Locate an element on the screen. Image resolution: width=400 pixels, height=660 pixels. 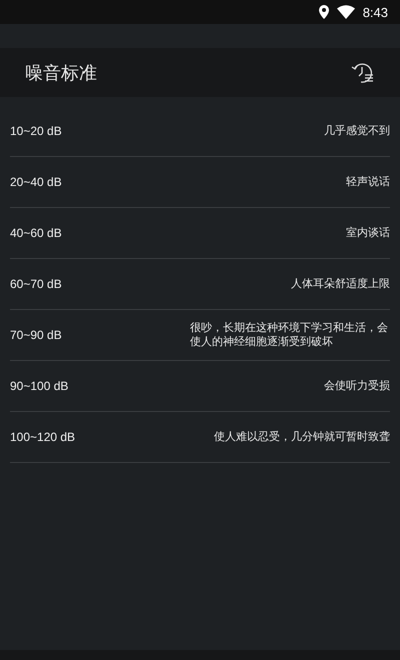
page-title: 噪音标准 is located at coordinates (61, 73).